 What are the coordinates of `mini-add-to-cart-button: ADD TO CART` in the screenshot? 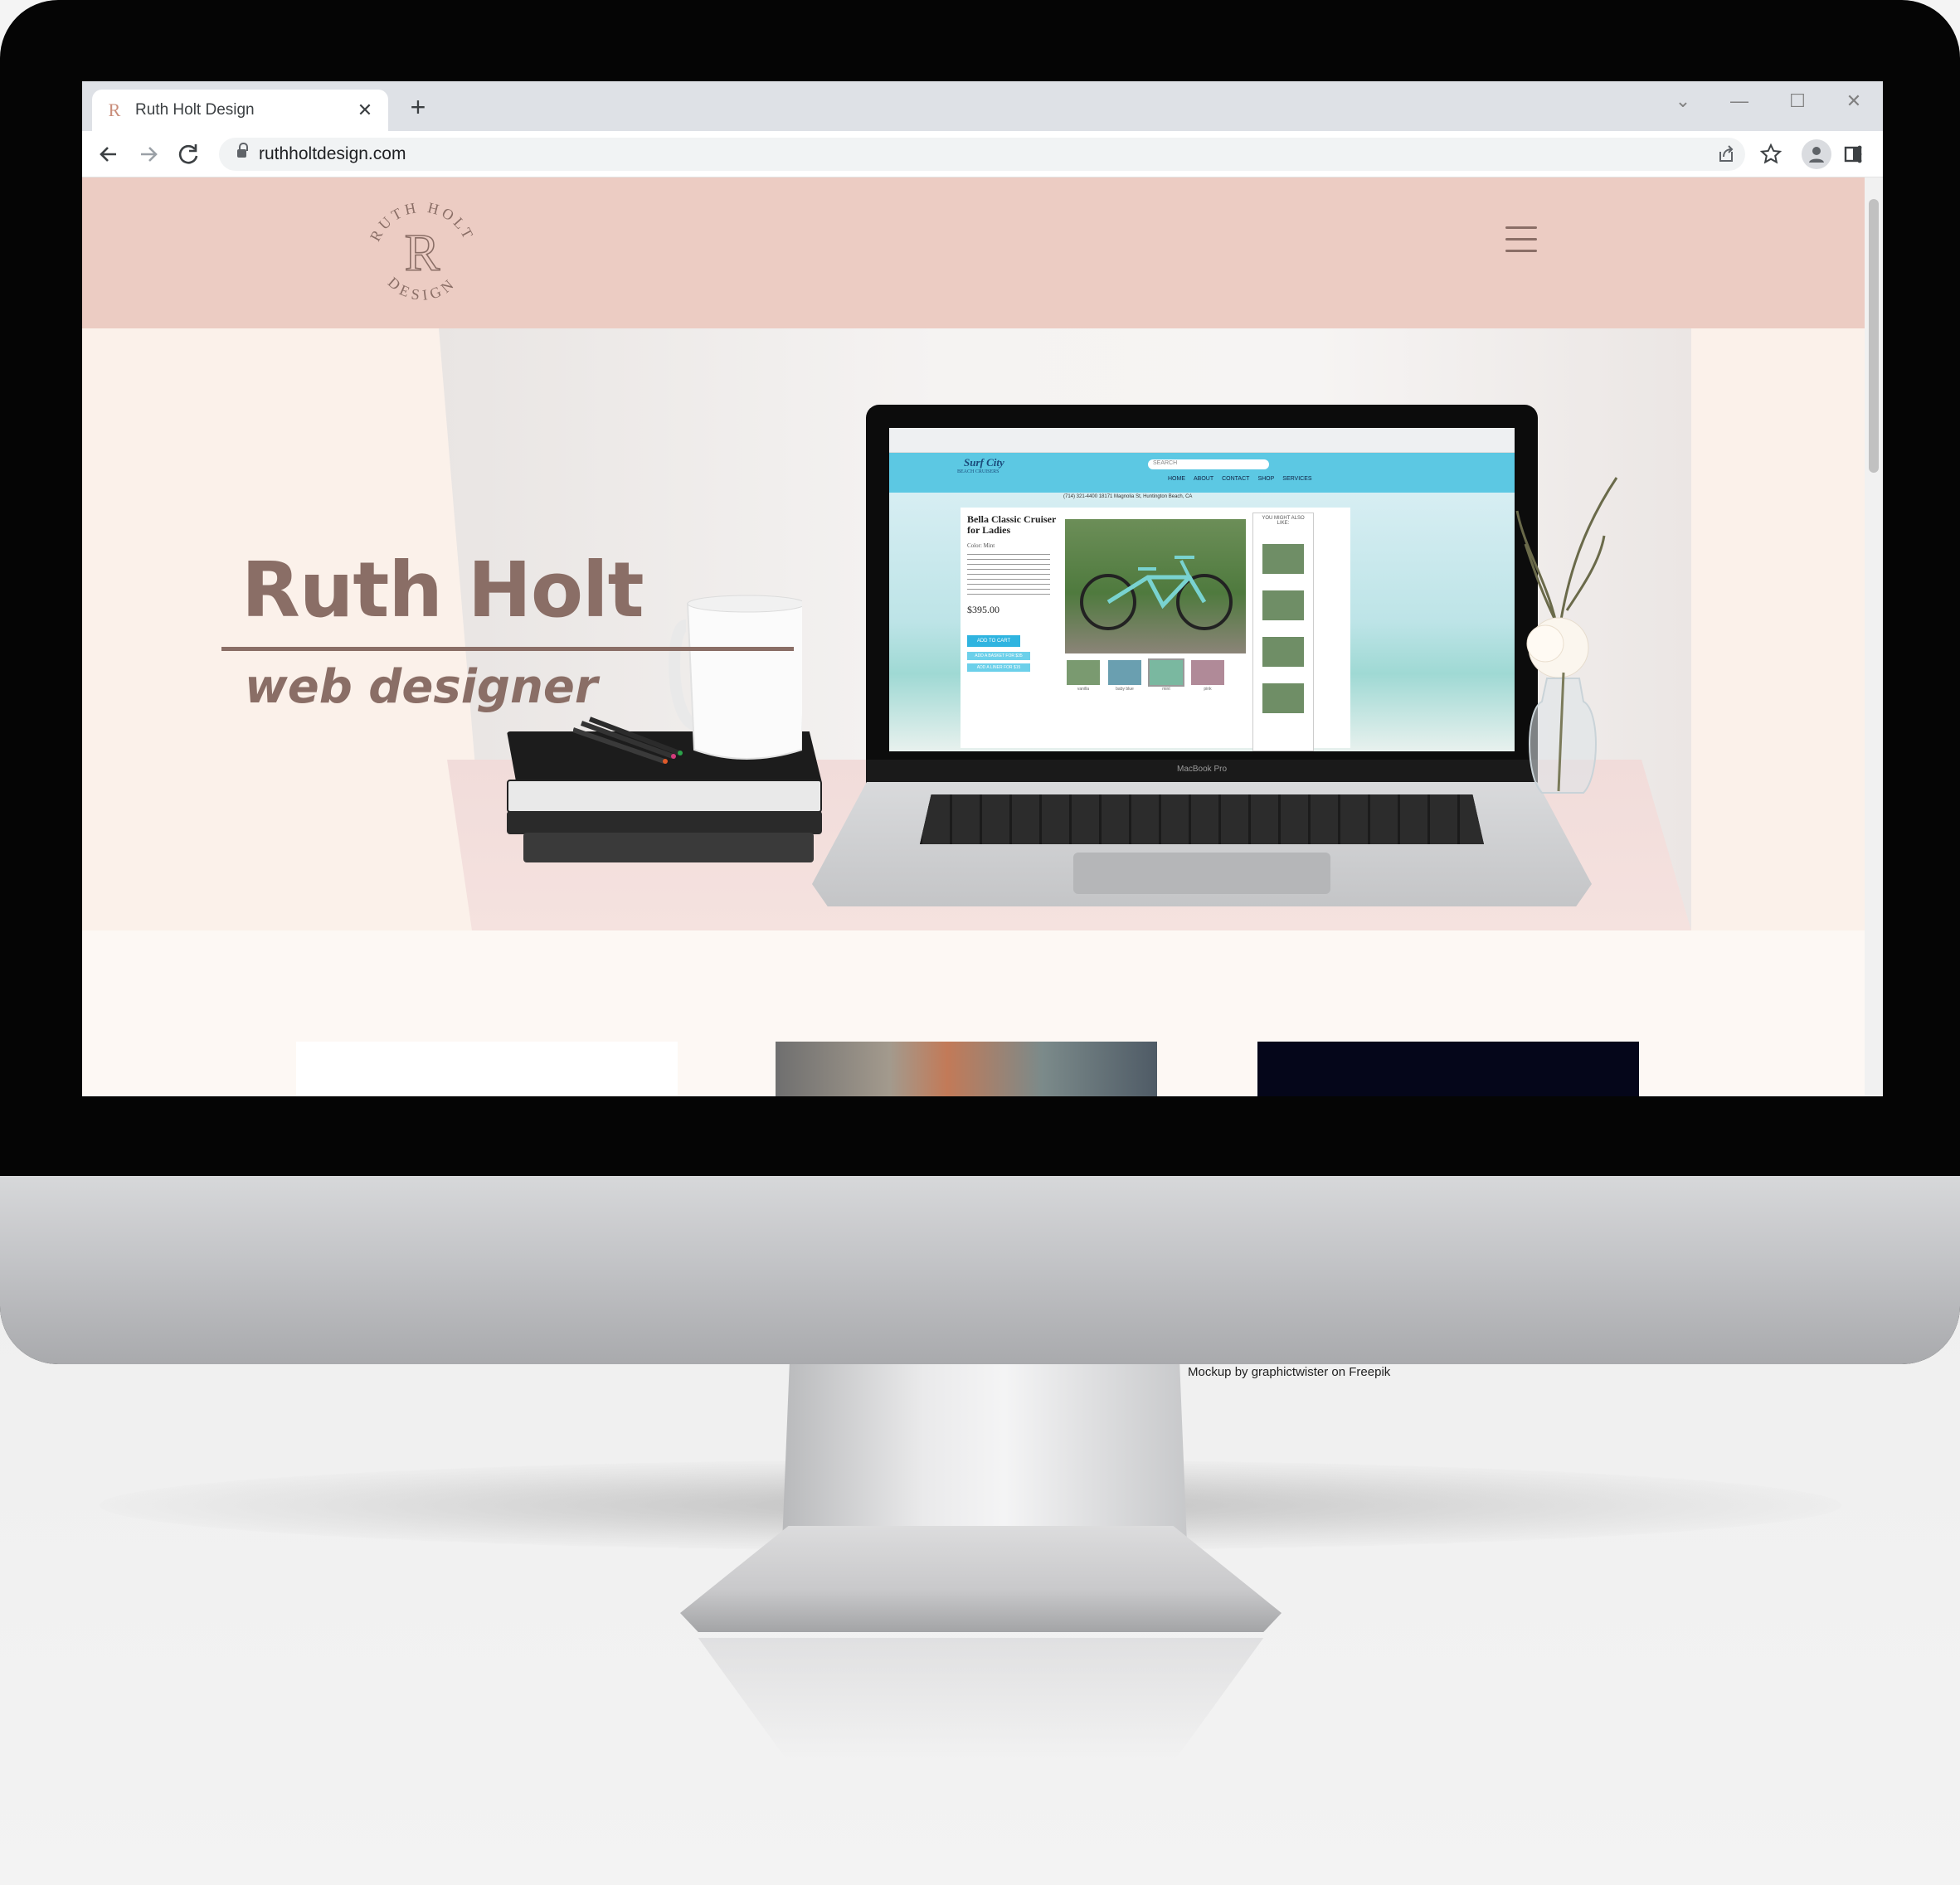 It's located at (993, 641).